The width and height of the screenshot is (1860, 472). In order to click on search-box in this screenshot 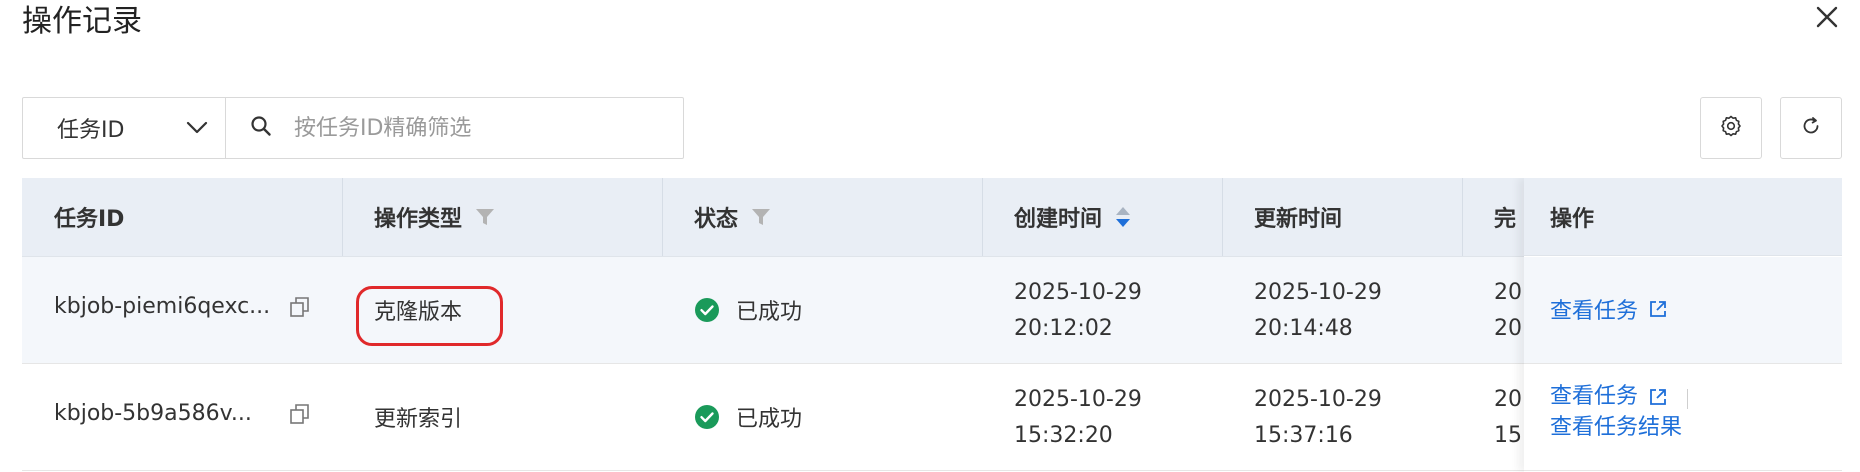, I will do `click(454, 128)`.